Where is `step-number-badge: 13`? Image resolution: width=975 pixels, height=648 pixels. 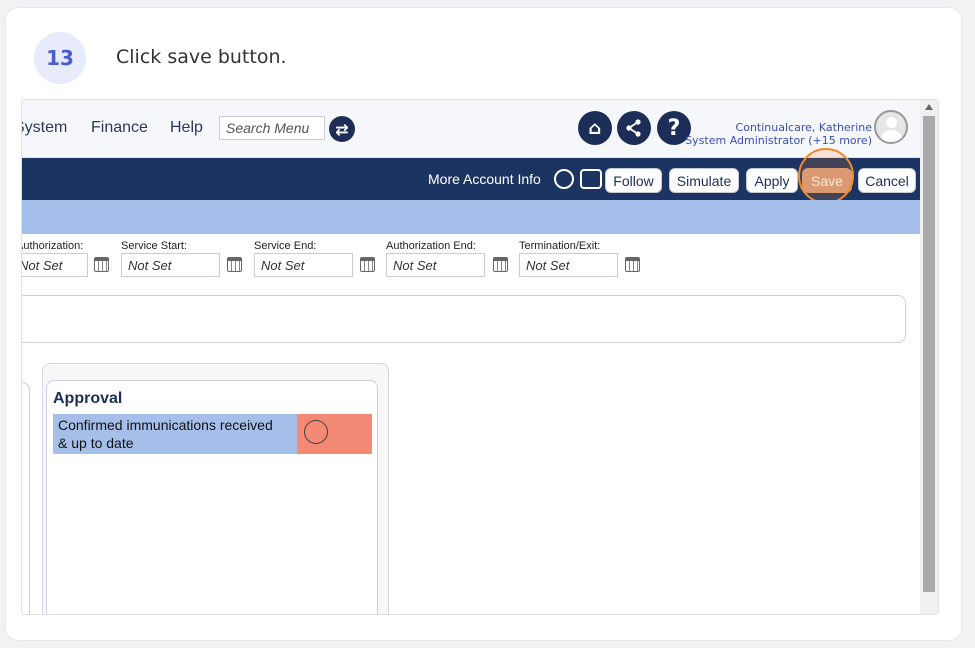 step-number-badge: 13 is located at coordinates (60, 58).